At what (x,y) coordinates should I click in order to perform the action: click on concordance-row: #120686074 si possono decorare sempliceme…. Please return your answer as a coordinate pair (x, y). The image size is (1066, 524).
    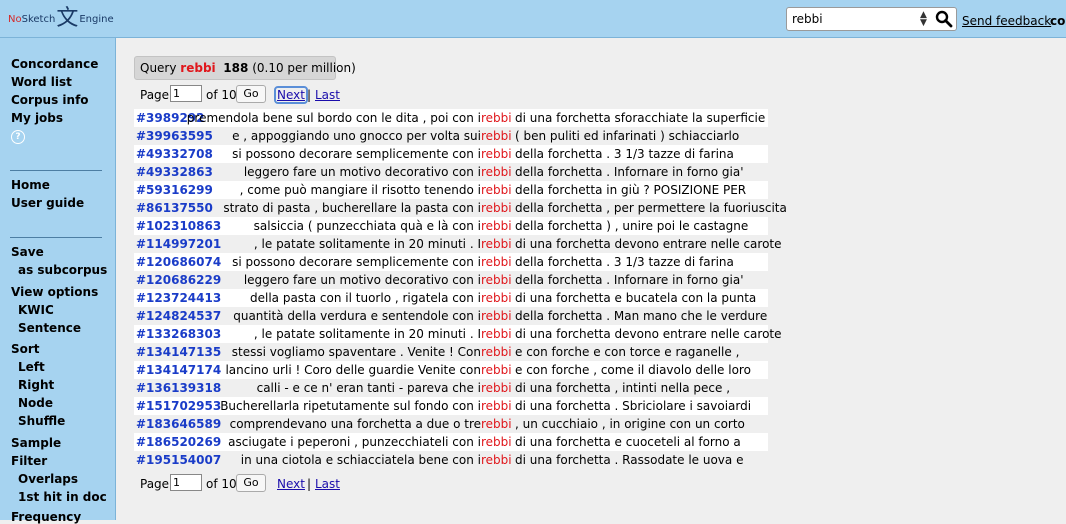
    Looking at the image, I should click on (451, 262).